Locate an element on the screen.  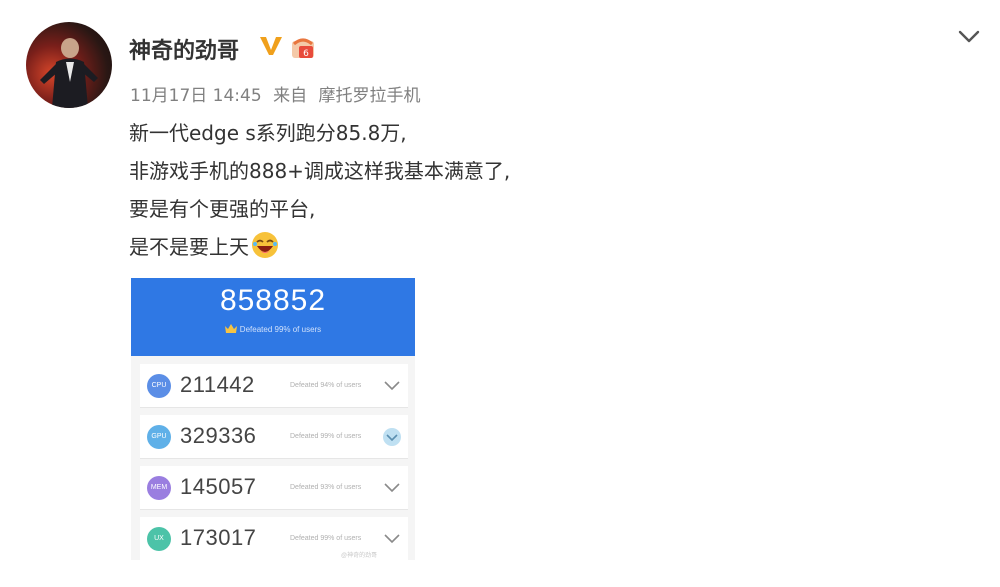
gpu-defeated: Defeated 99% of users is located at coordinates (326, 436).